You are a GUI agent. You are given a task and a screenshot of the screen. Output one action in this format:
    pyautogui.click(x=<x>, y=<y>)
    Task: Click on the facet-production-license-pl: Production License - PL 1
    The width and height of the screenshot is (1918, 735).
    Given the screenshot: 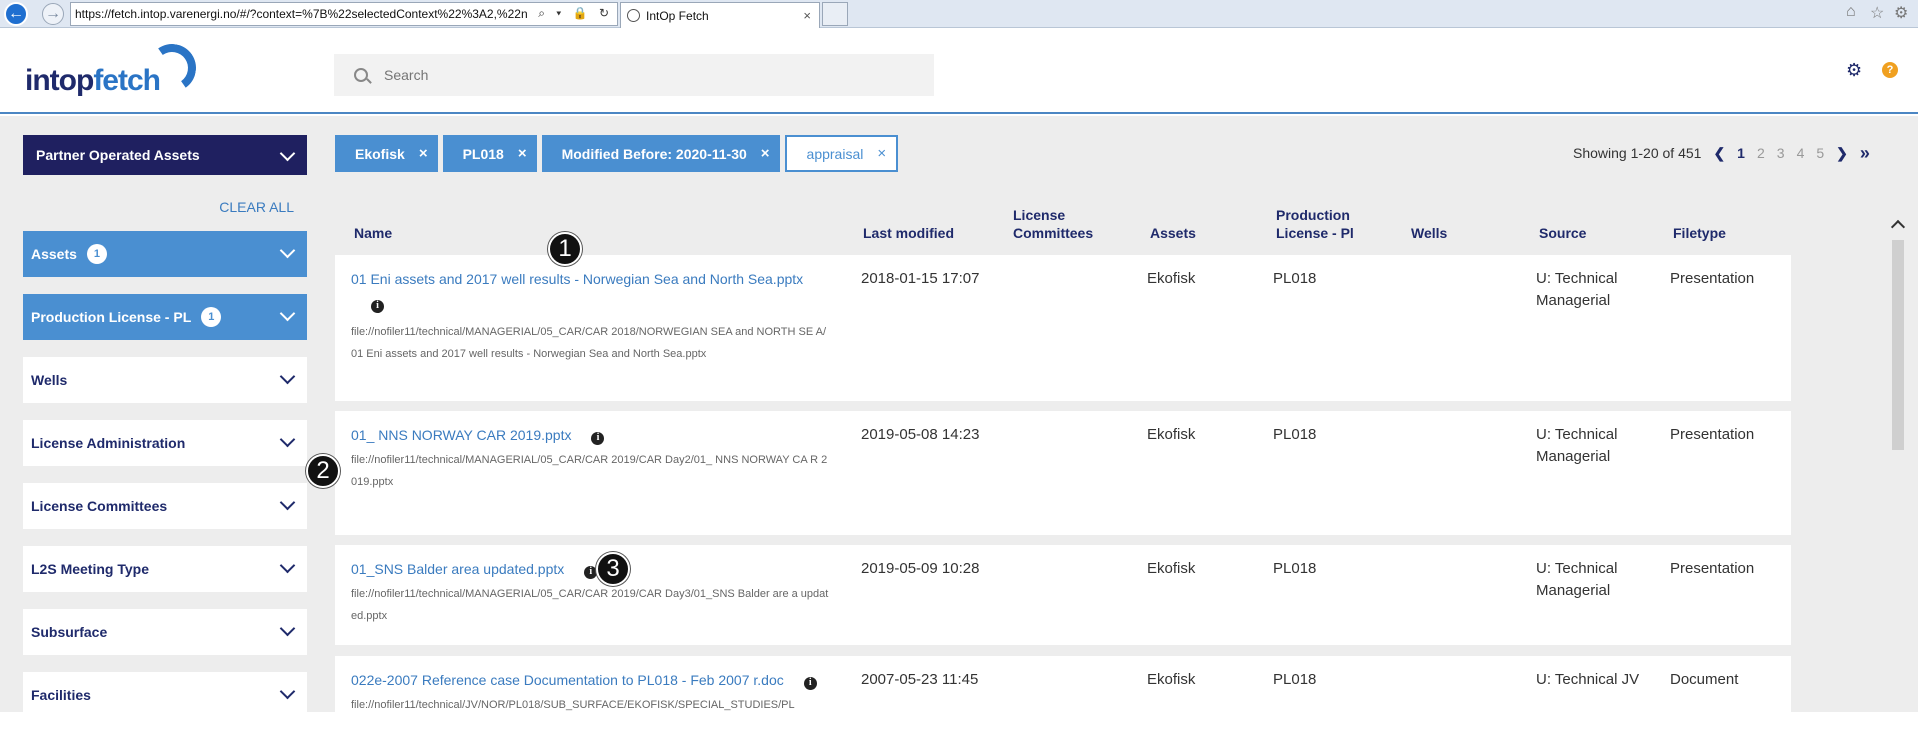 What is the action you would take?
    pyautogui.click(x=165, y=317)
    